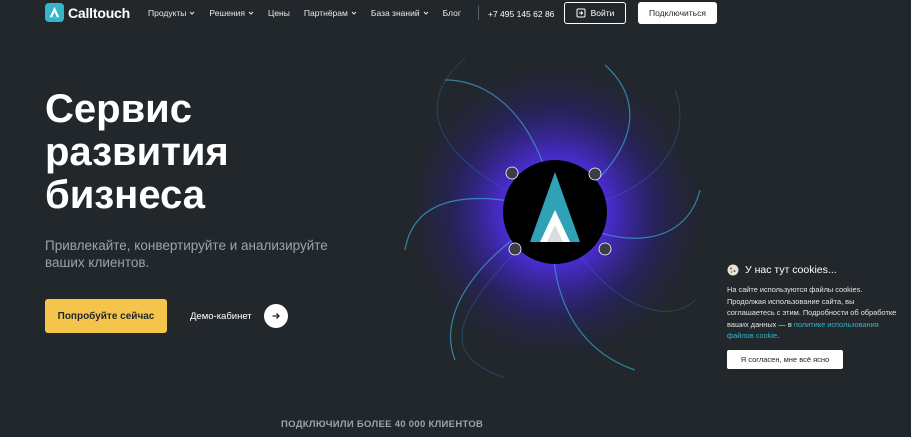 This screenshot has width=911, height=437. Describe the element at coordinates (54, 12) in the screenshot. I see `calltouch-logo-icon` at that location.